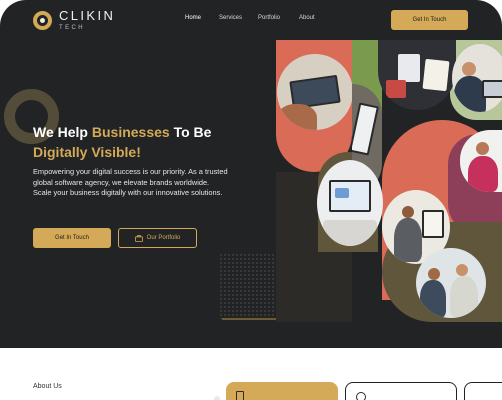  I want to click on hero-portfolio-button: Our Portfolio, so click(157, 238).